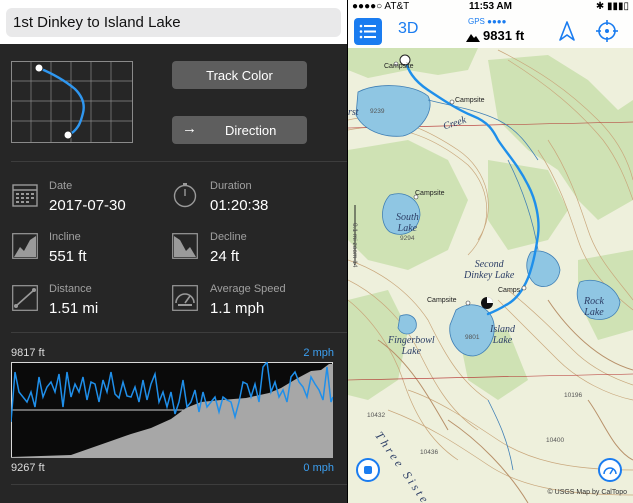 The image size is (633, 503). I want to click on ios-status-bar: ●●●●○ AT&T 11:53 AM ✱ ▮▮▮▯, so click(490, 7).